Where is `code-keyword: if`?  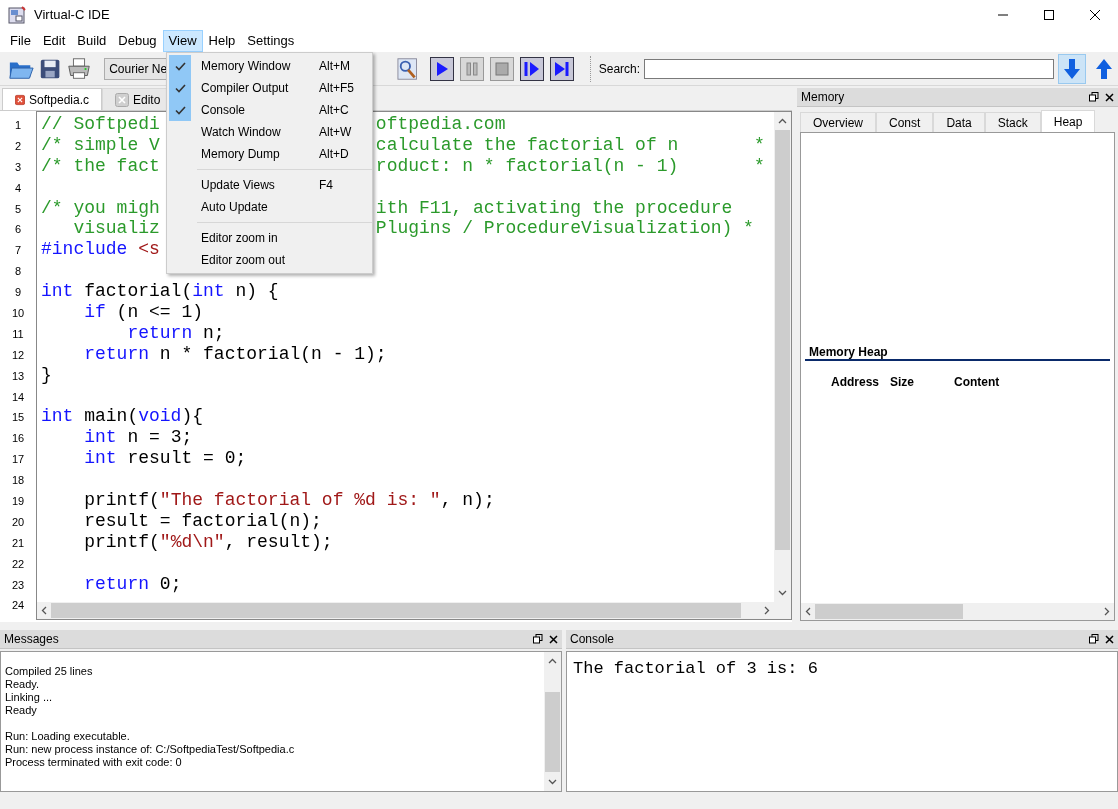
code-keyword: if is located at coordinates (94, 312).